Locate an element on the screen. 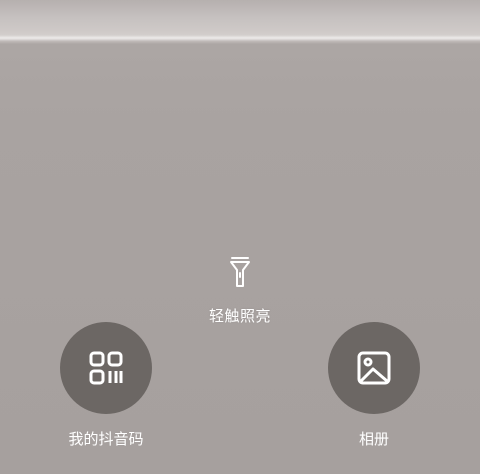 The image size is (480, 474). image-icon is located at coordinates (374, 368).